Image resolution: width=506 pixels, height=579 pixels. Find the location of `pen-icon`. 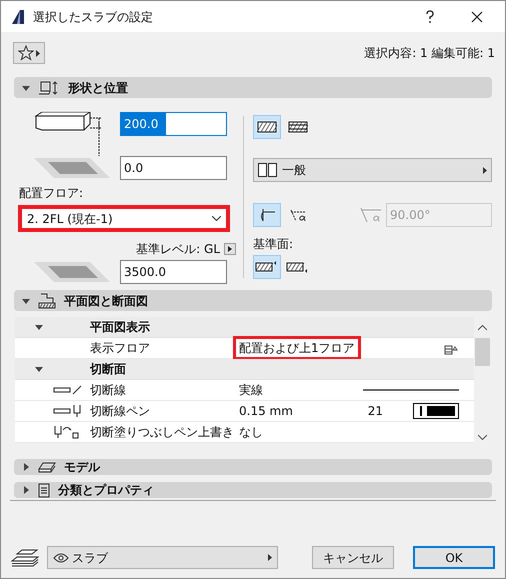

pen-icon is located at coordinates (68, 411).